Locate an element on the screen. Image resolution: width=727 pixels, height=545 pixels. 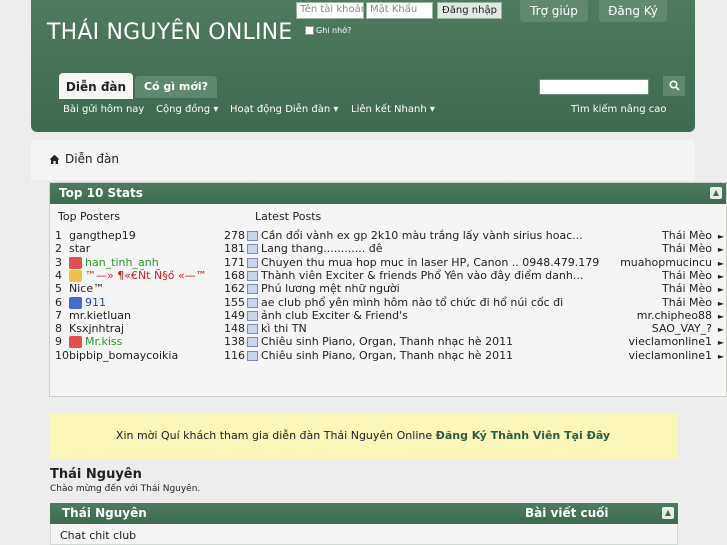
top-poster-row: 4 ™—» ¶«€Ñt Ñ§ő «—™ 168 is located at coordinates (150, 275).